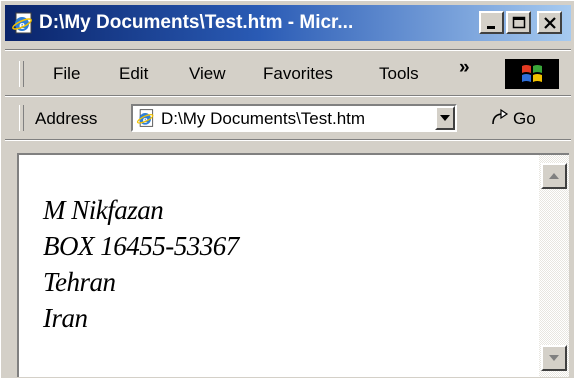 Image resolution: width=574 pixels, height=378 pixels. Describe the element at coordinates (298, 74) in the screenshot. I see `menu-favorites: Favorites` at that location.